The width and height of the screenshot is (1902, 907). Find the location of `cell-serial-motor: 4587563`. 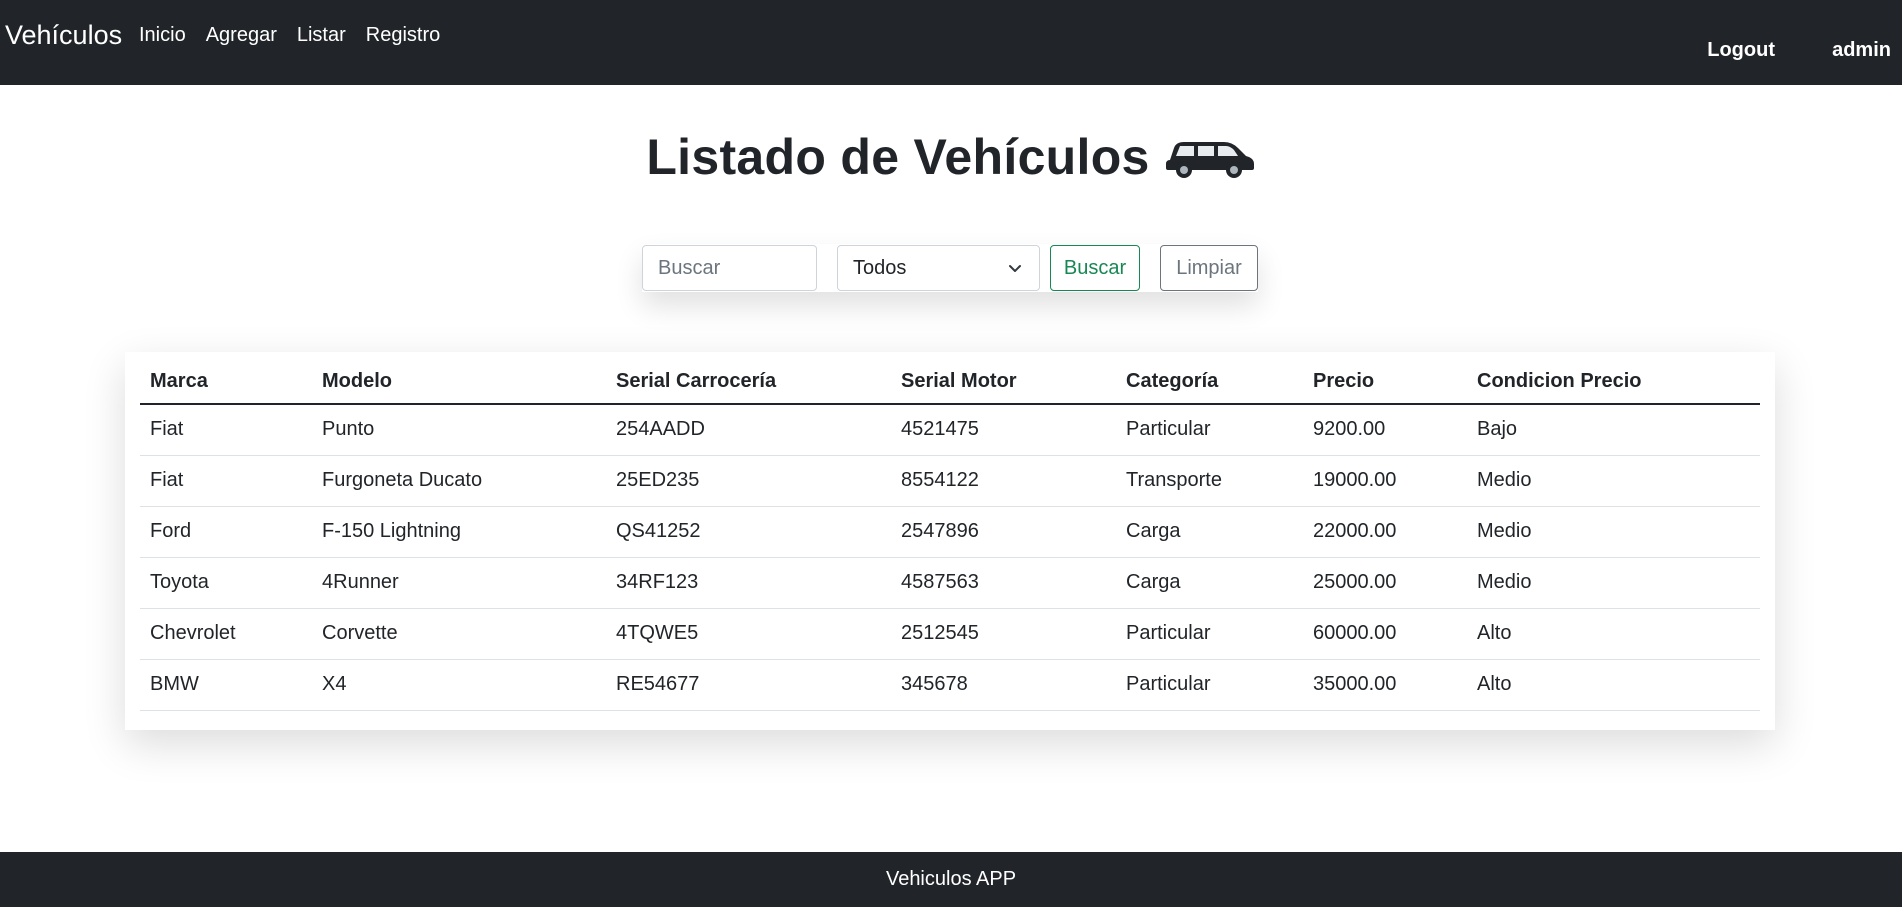

cell-serial-motor: 4587563 is located at coordinates (1003, 583).